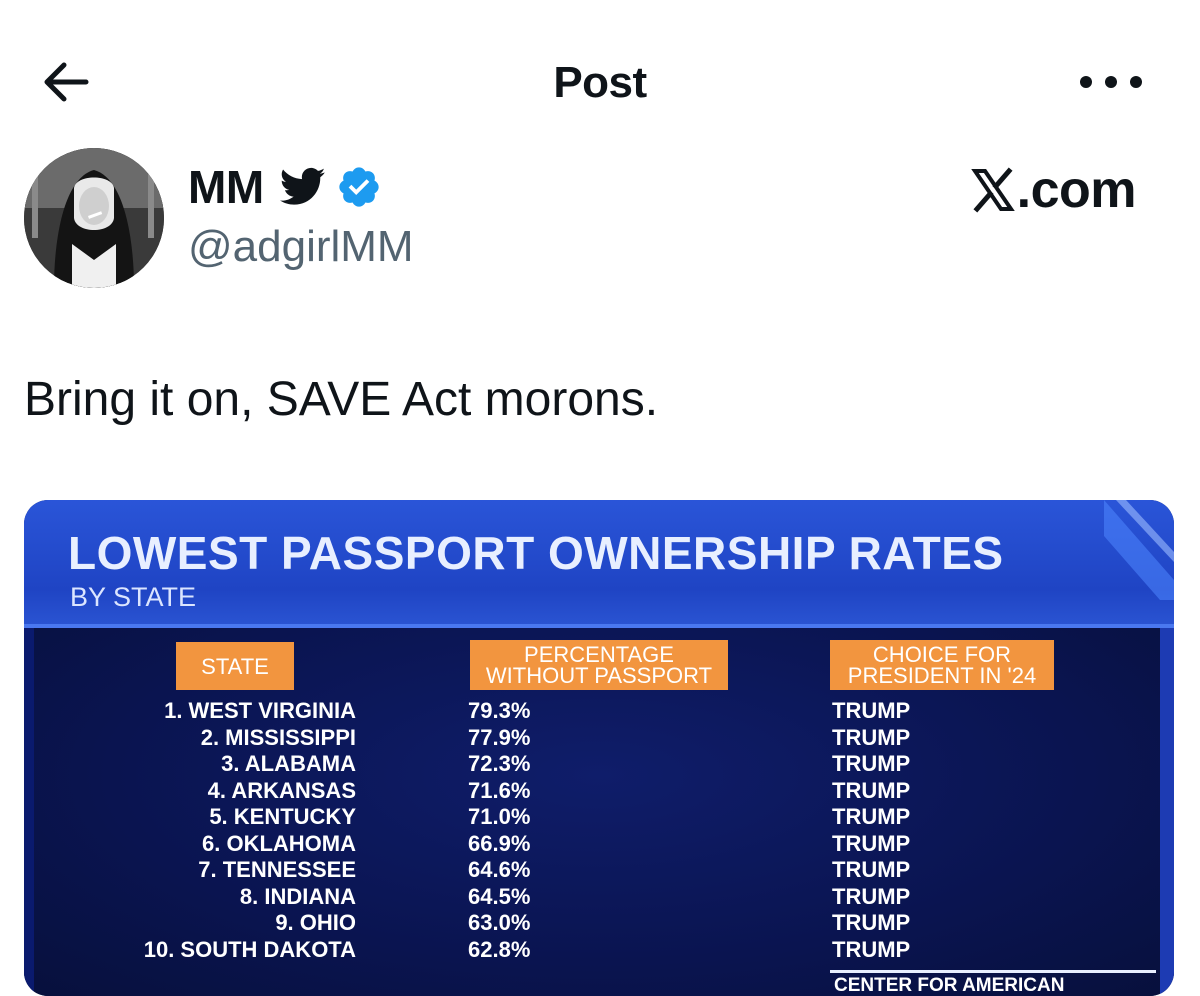 Image resolution: width=1200 pixels, height=996 pixels. Describe the element at coordinates (277, 869) in the screenshot. I see `state-cell: 7. TENNESSEE` at that location.